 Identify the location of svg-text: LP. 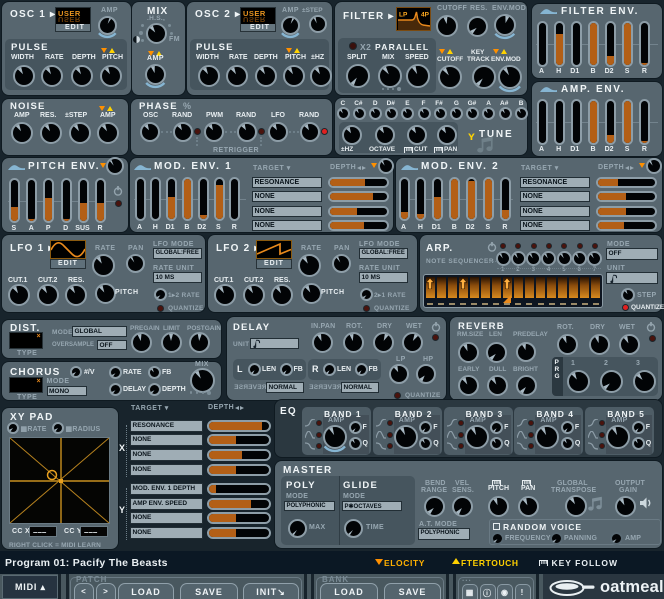
(403, 14).